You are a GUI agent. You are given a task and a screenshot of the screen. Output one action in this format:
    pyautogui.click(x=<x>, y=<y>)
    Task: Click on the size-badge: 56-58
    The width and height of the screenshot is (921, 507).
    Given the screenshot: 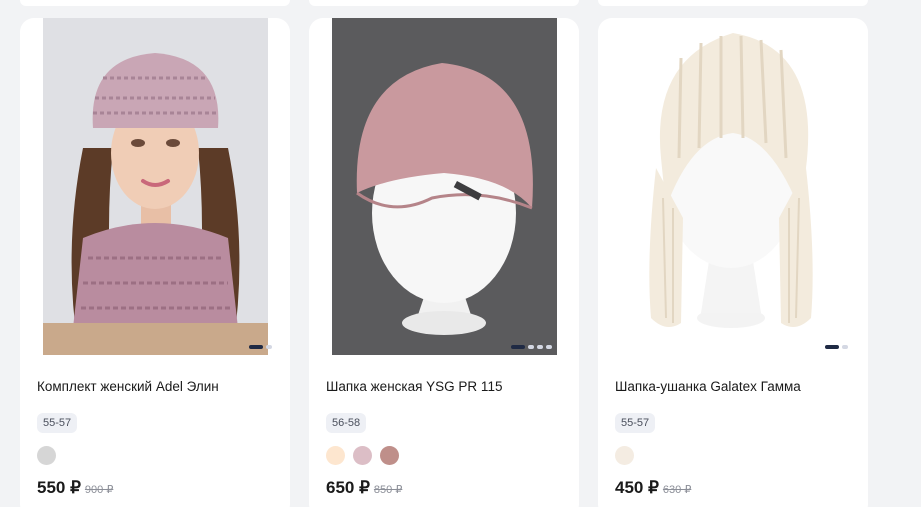 What is the action you would take?
    pyautogui.click(x=346, y=423)
    